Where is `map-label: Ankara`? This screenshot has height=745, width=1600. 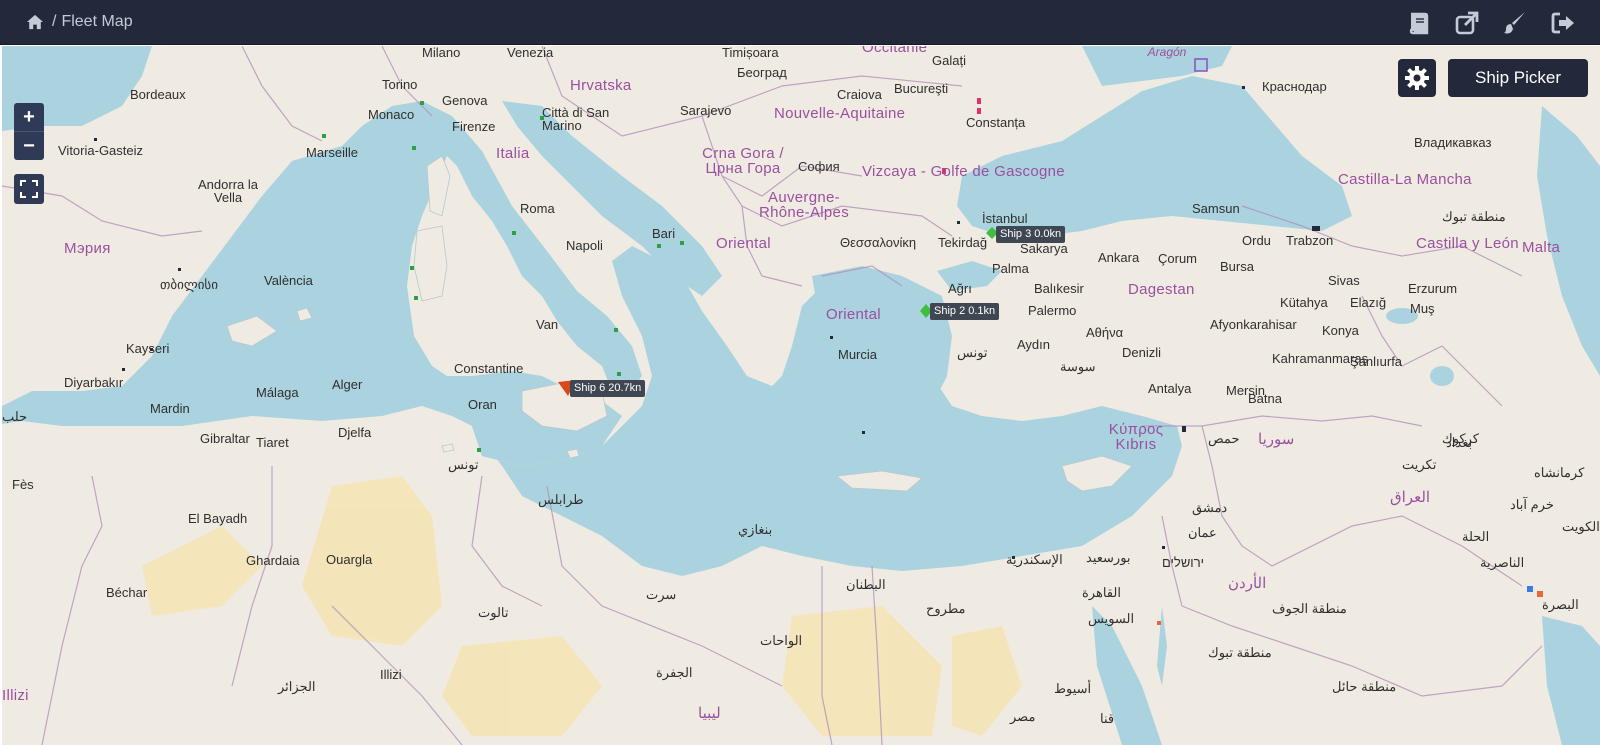 map-label: Ankara is located at coordinates (1119, 257).